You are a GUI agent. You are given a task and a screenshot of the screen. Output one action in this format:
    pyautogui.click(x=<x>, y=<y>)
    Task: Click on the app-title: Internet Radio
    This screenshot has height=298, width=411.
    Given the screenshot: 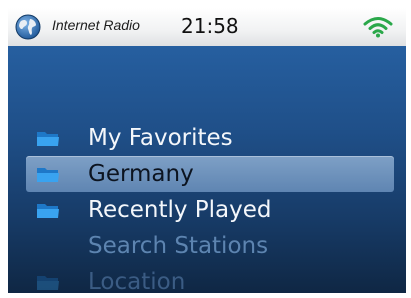 What is the action you would take?
    pyautogui.click(x=96, y=25)
    